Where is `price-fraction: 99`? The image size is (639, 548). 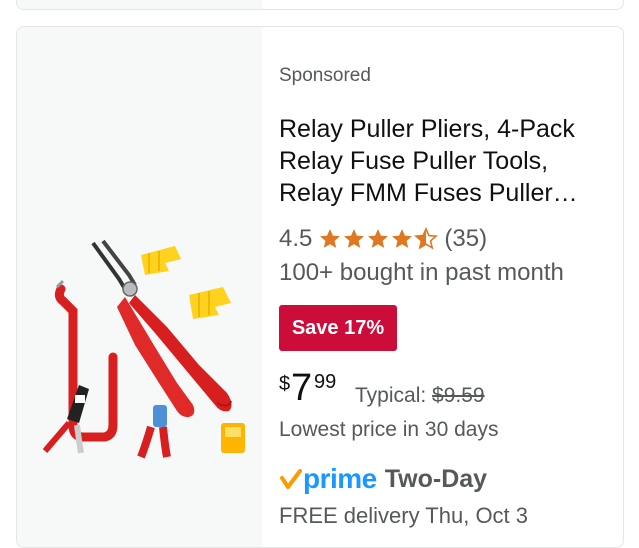
price-fraction: 99 is located at coordinates (325, 382).